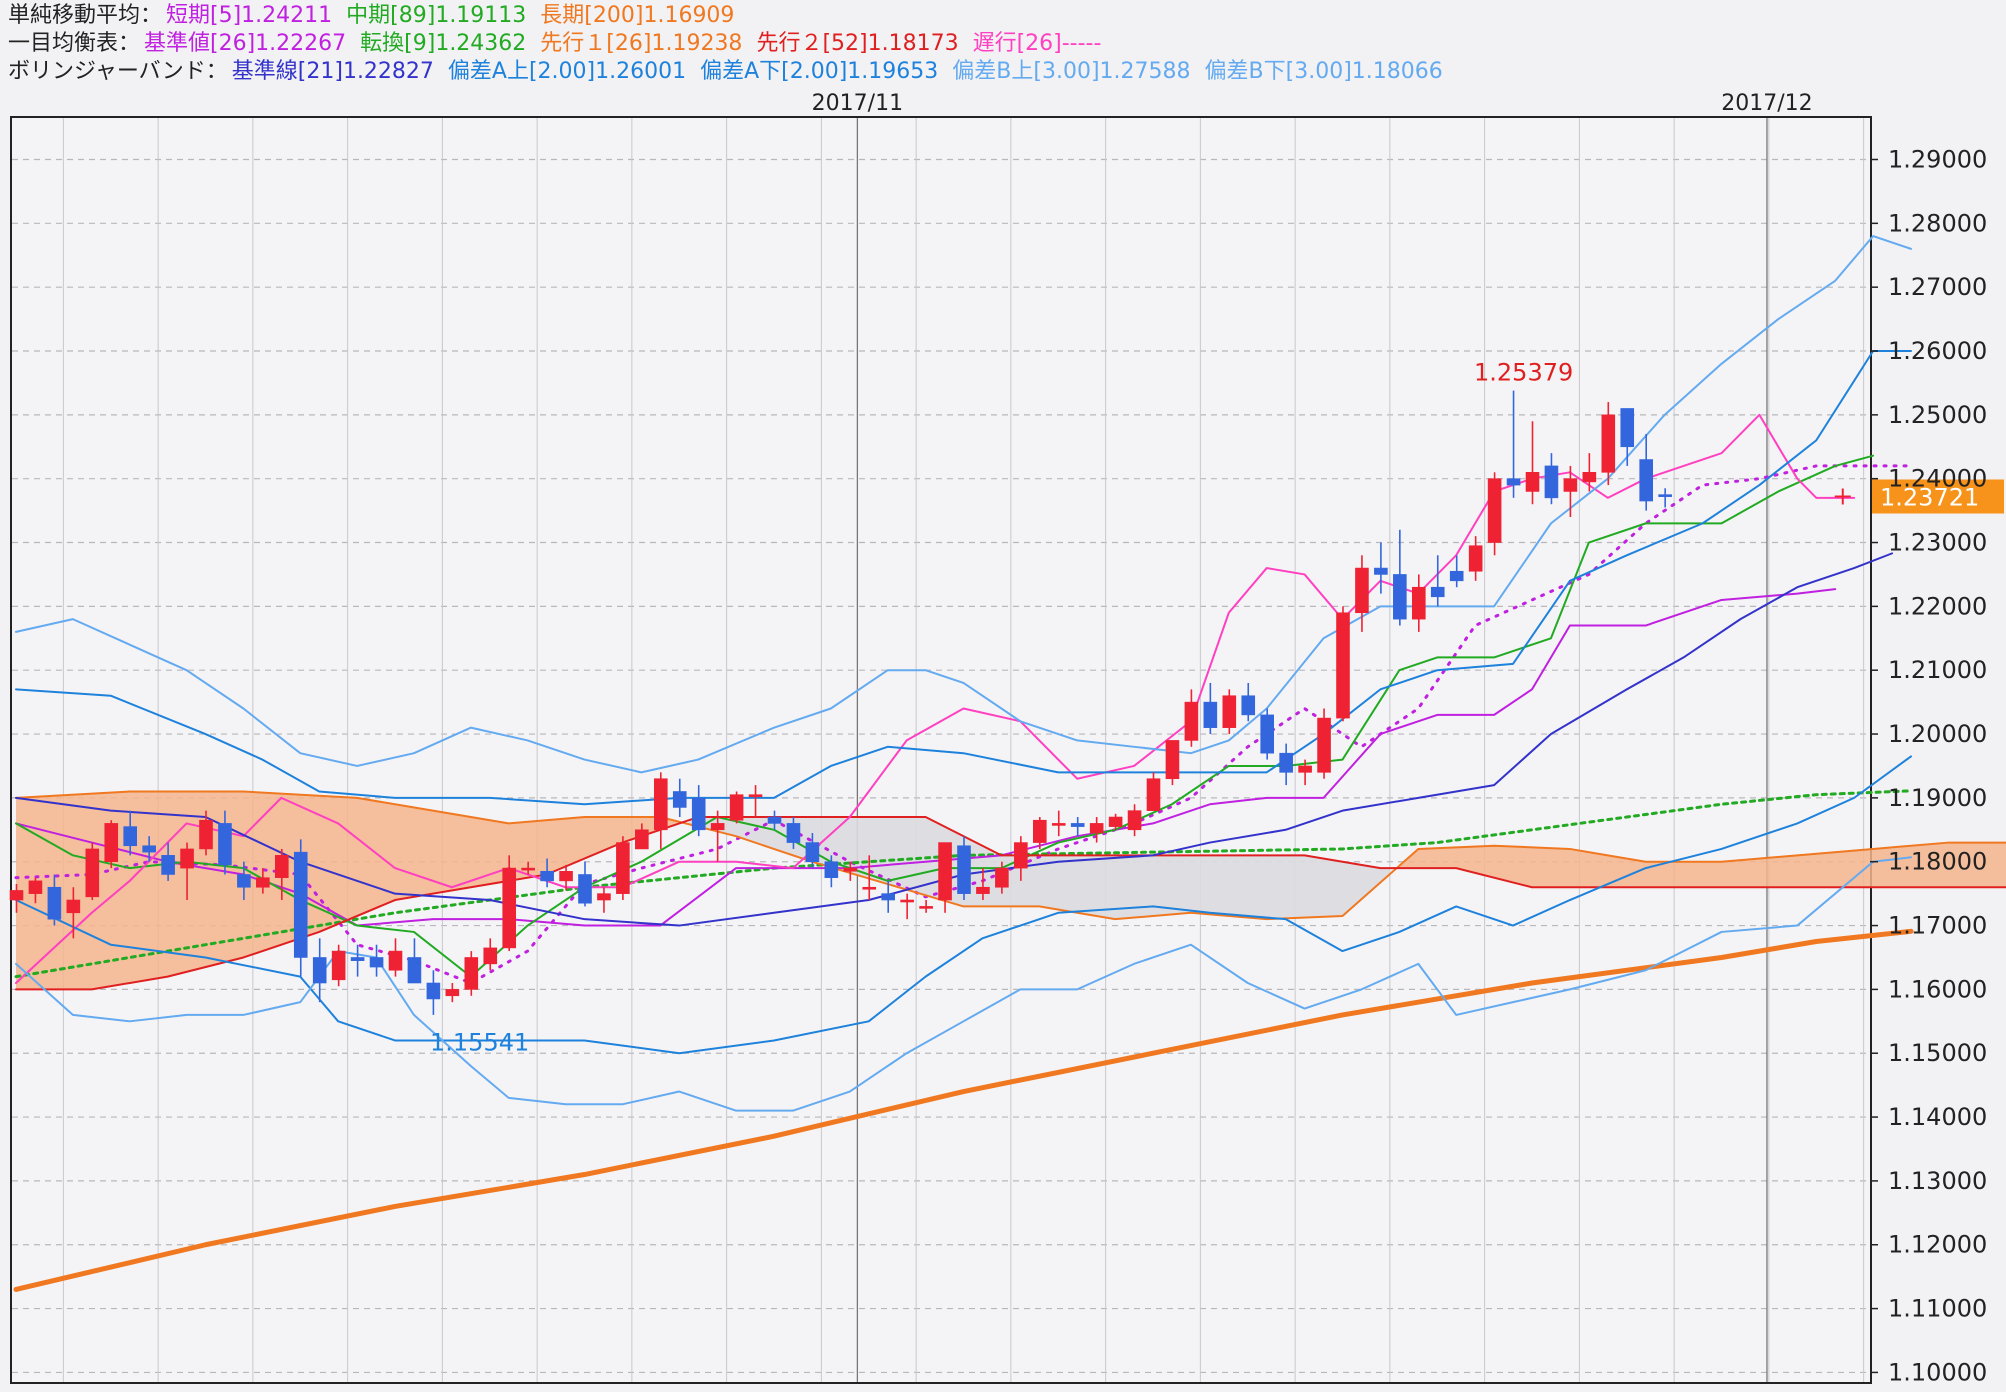  I want to click on y-tick-label: 1.19000, so click(1937, 798).